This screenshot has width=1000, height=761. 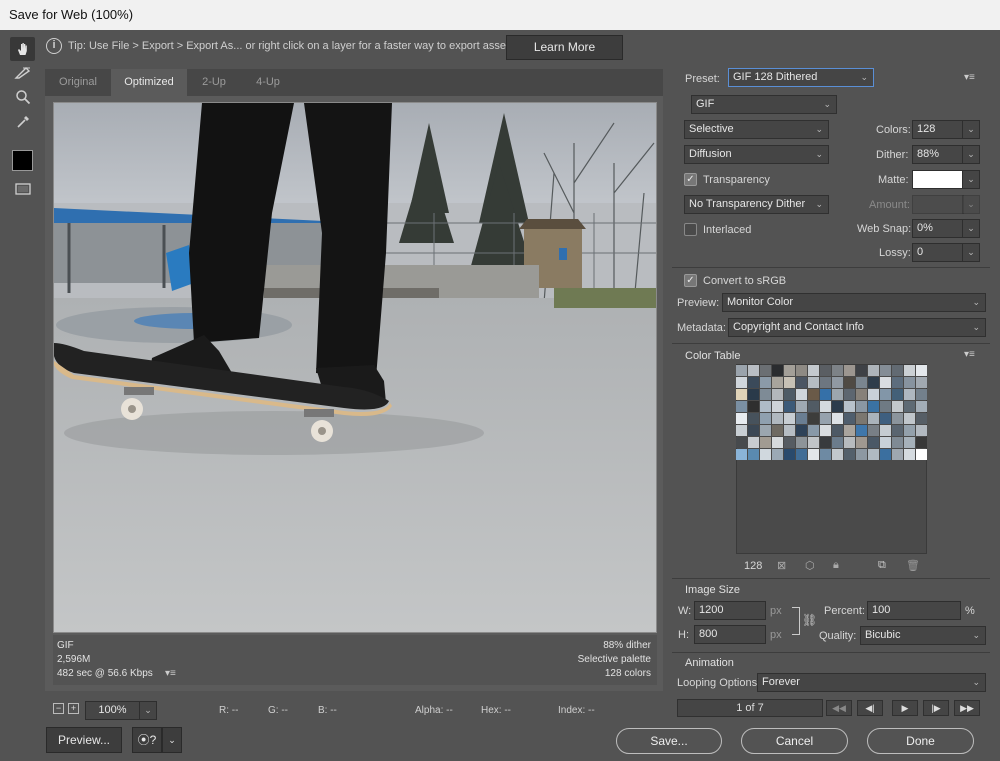 I want to click on zoom-in-button: +, so click(x=73, y=708).